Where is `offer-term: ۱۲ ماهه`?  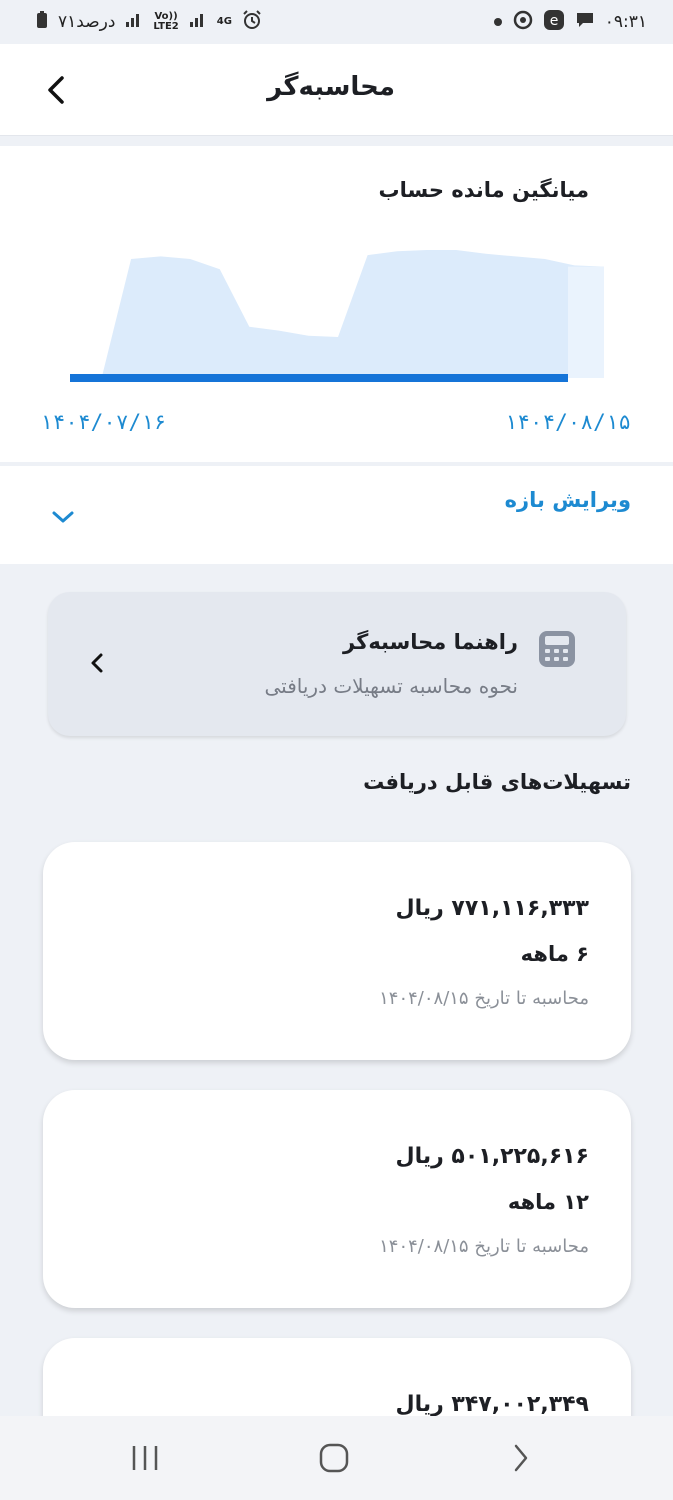
offer-term: ۱۲ ماهه is located at coordinates (548, 1202).